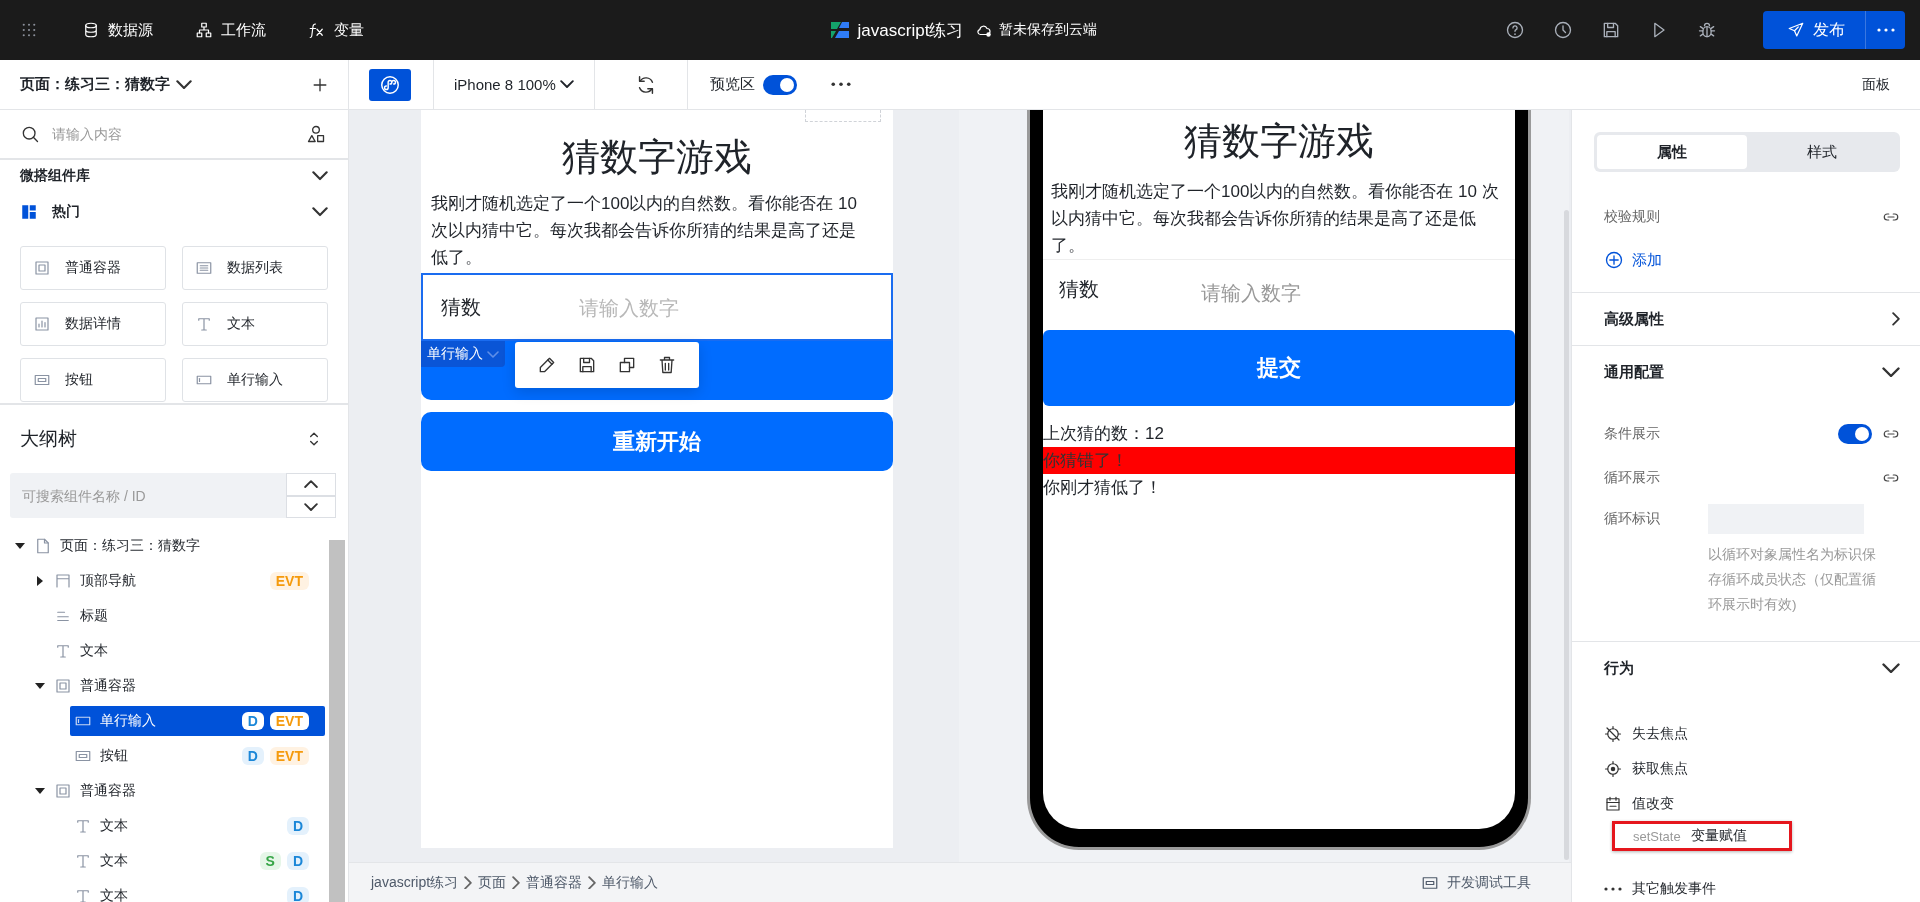  Describe the element at coordinates (1632, 478) in the screenshot. I see `field-label: 循环展示` at that location.